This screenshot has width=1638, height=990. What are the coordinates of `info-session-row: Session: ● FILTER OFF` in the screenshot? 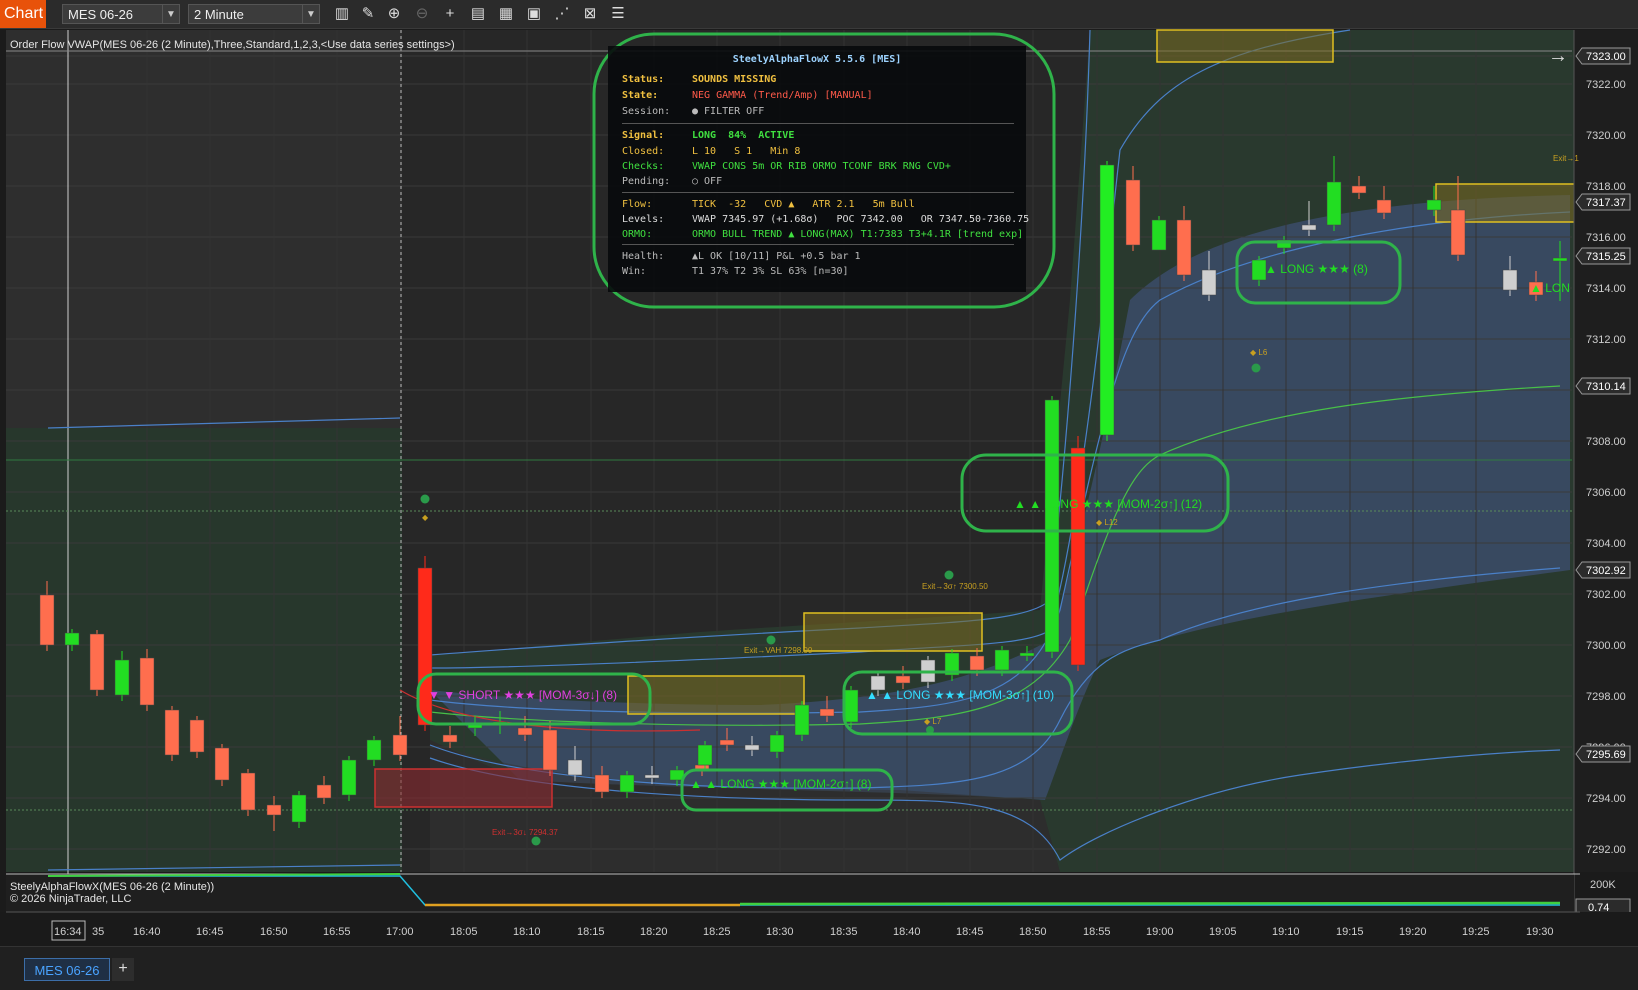 It's located at (693, 111).